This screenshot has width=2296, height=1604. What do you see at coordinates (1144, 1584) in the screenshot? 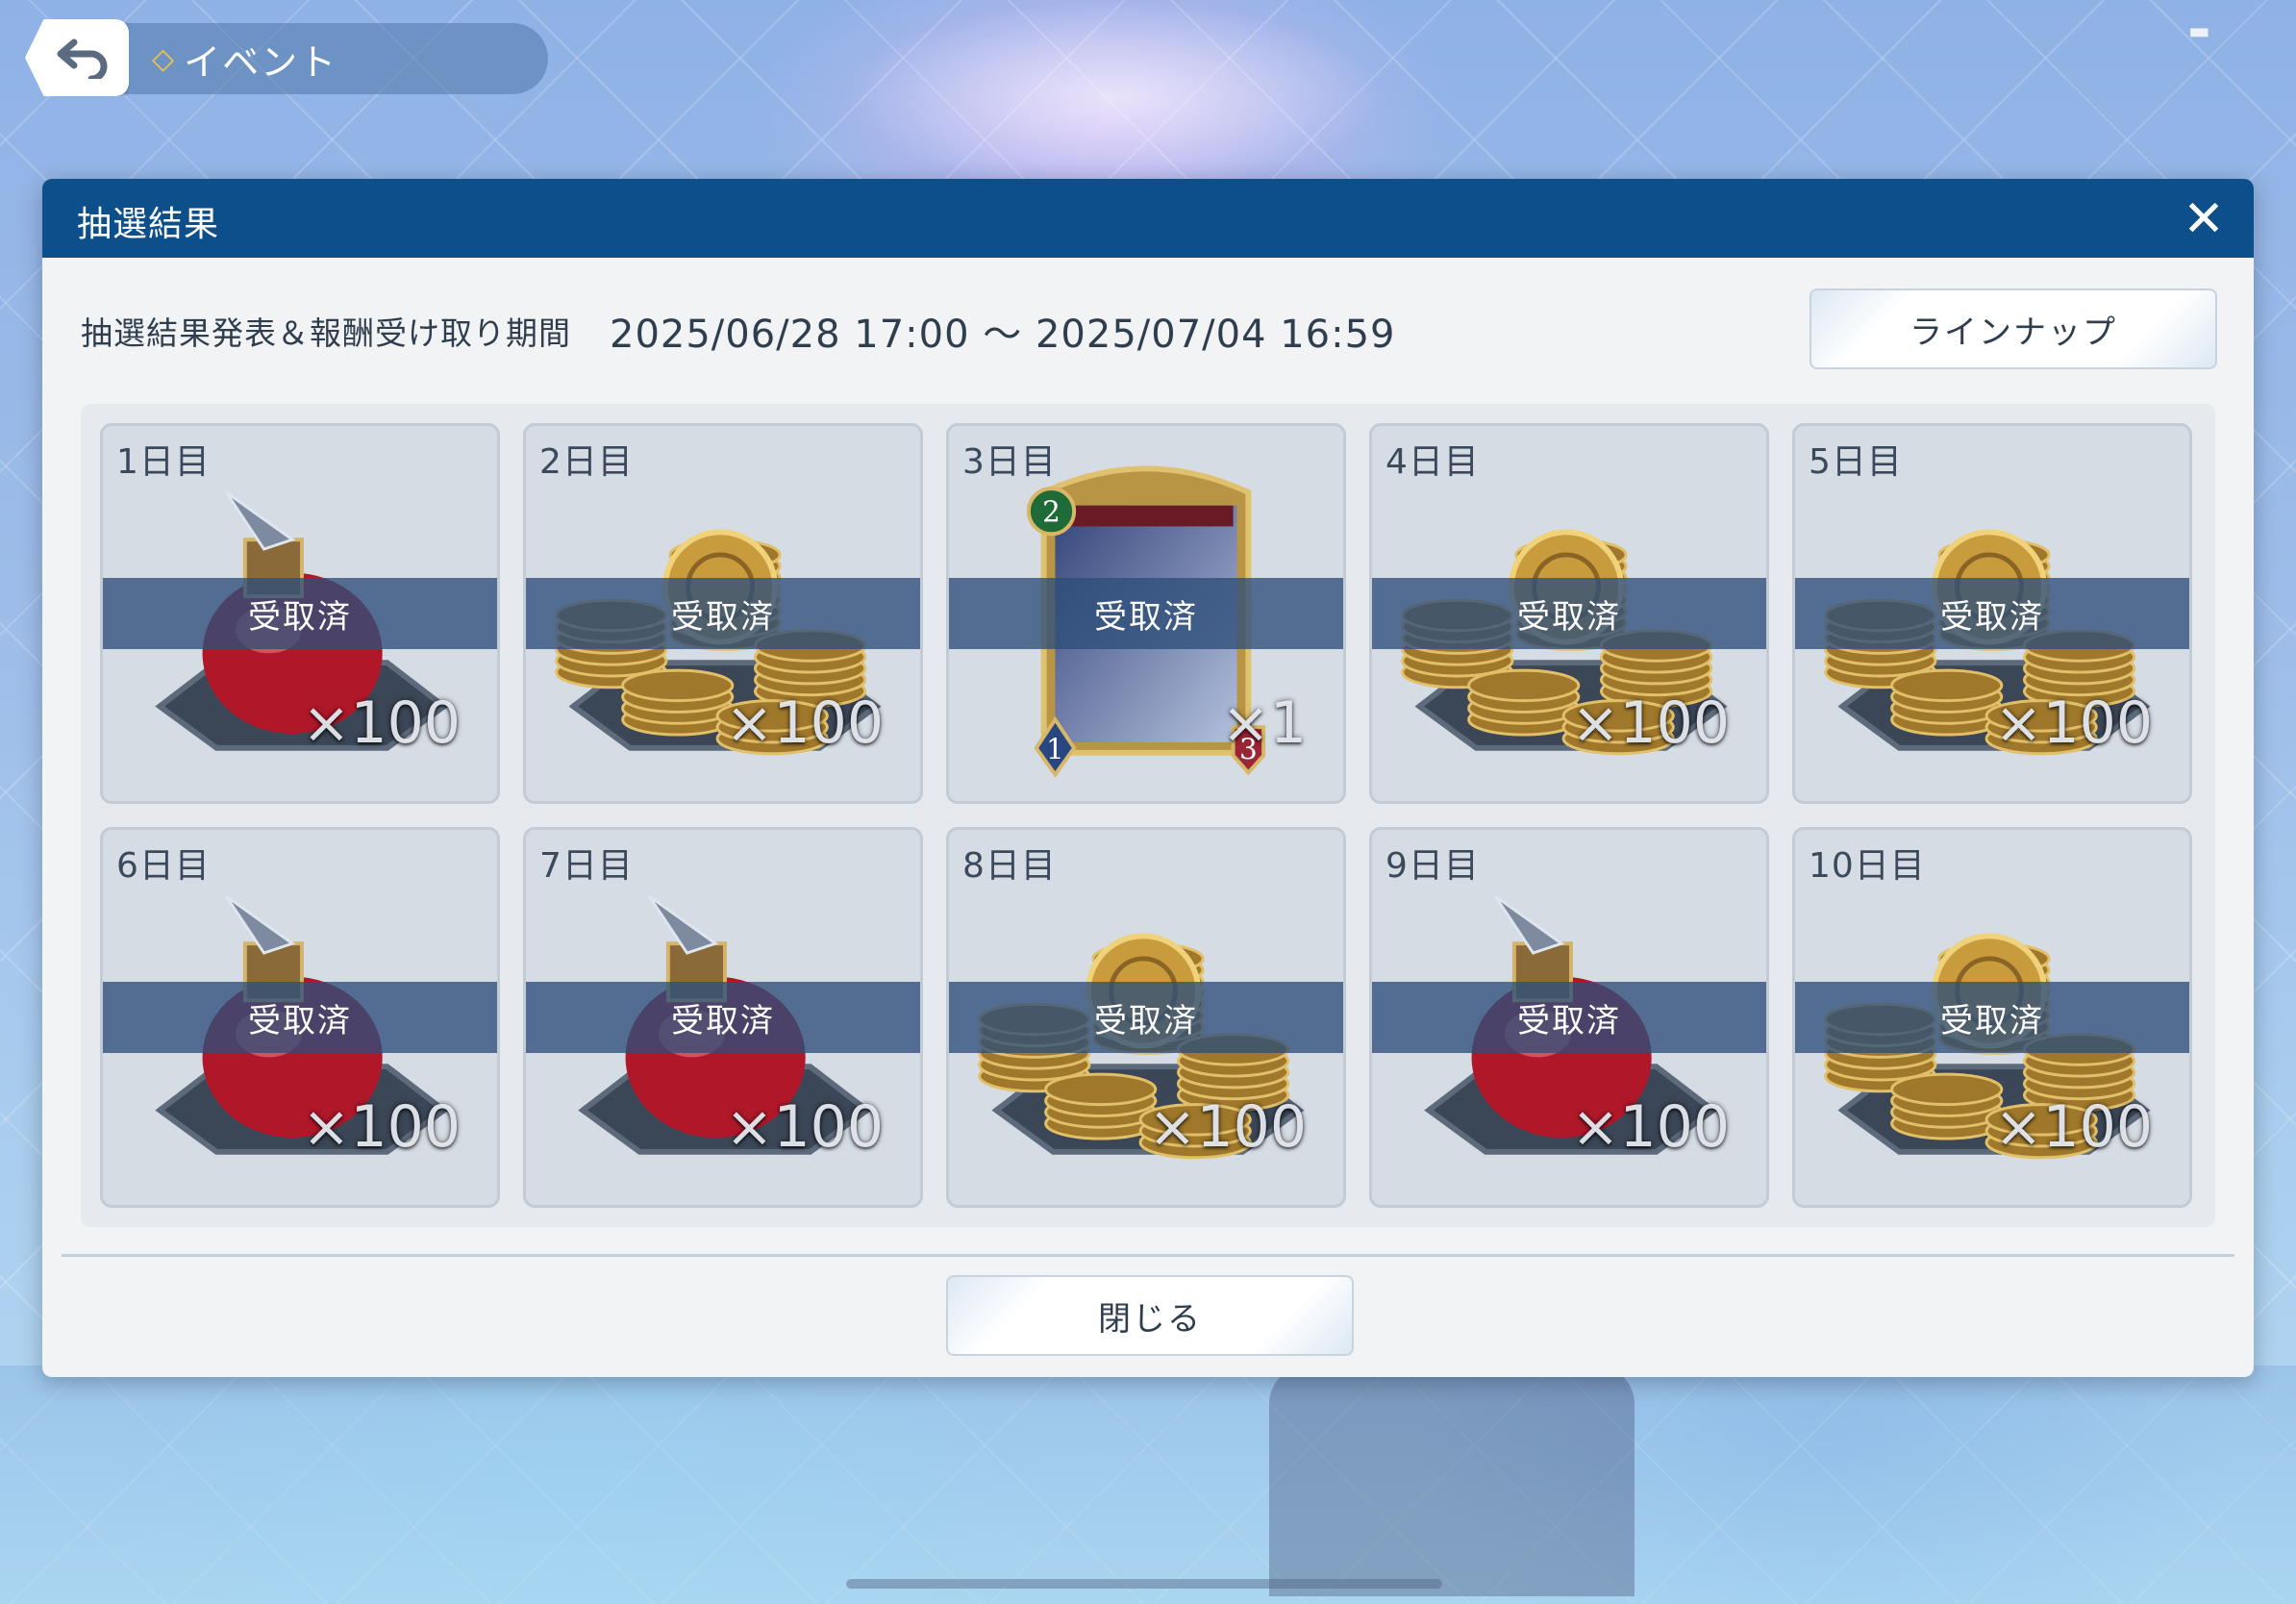
I see `home-indicator` at bounding box center [1144, 1584].